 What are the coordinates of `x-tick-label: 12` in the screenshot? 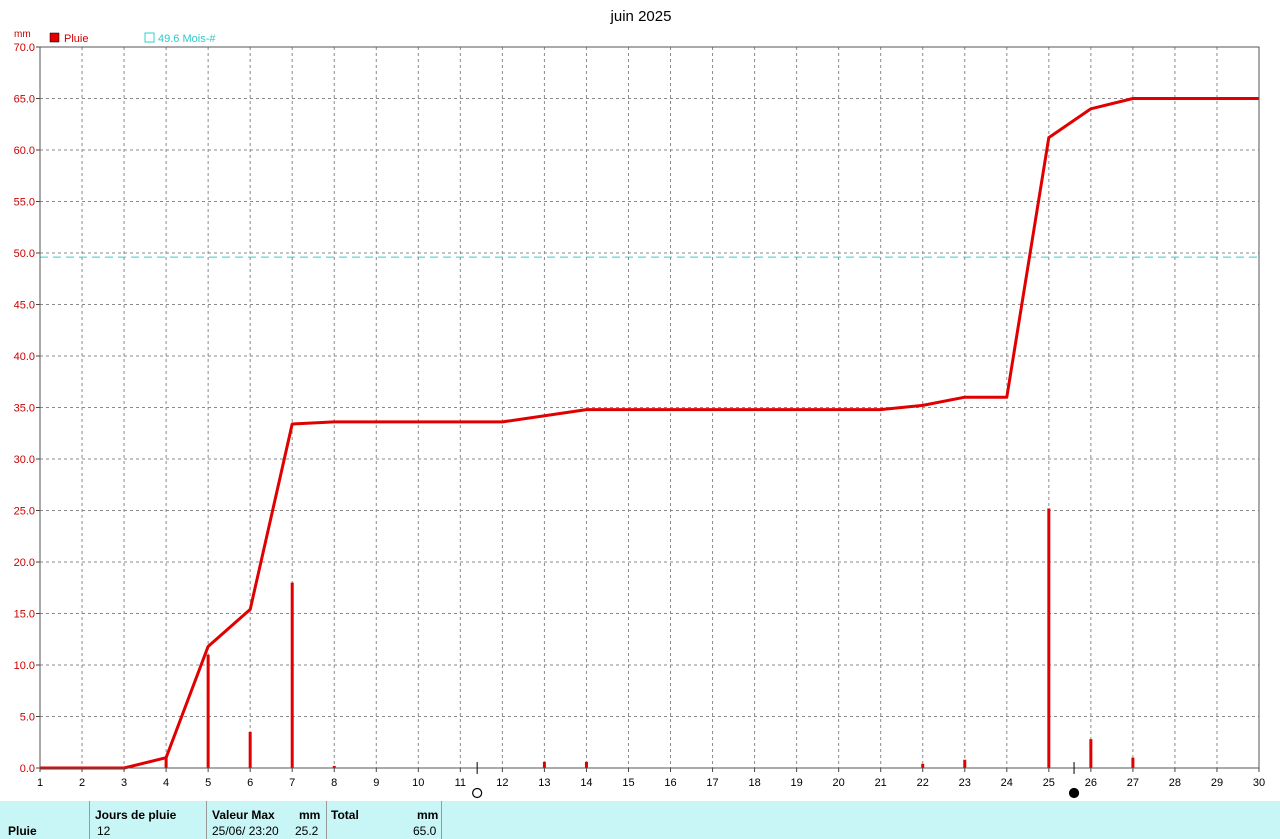 It's located at (502, 783).